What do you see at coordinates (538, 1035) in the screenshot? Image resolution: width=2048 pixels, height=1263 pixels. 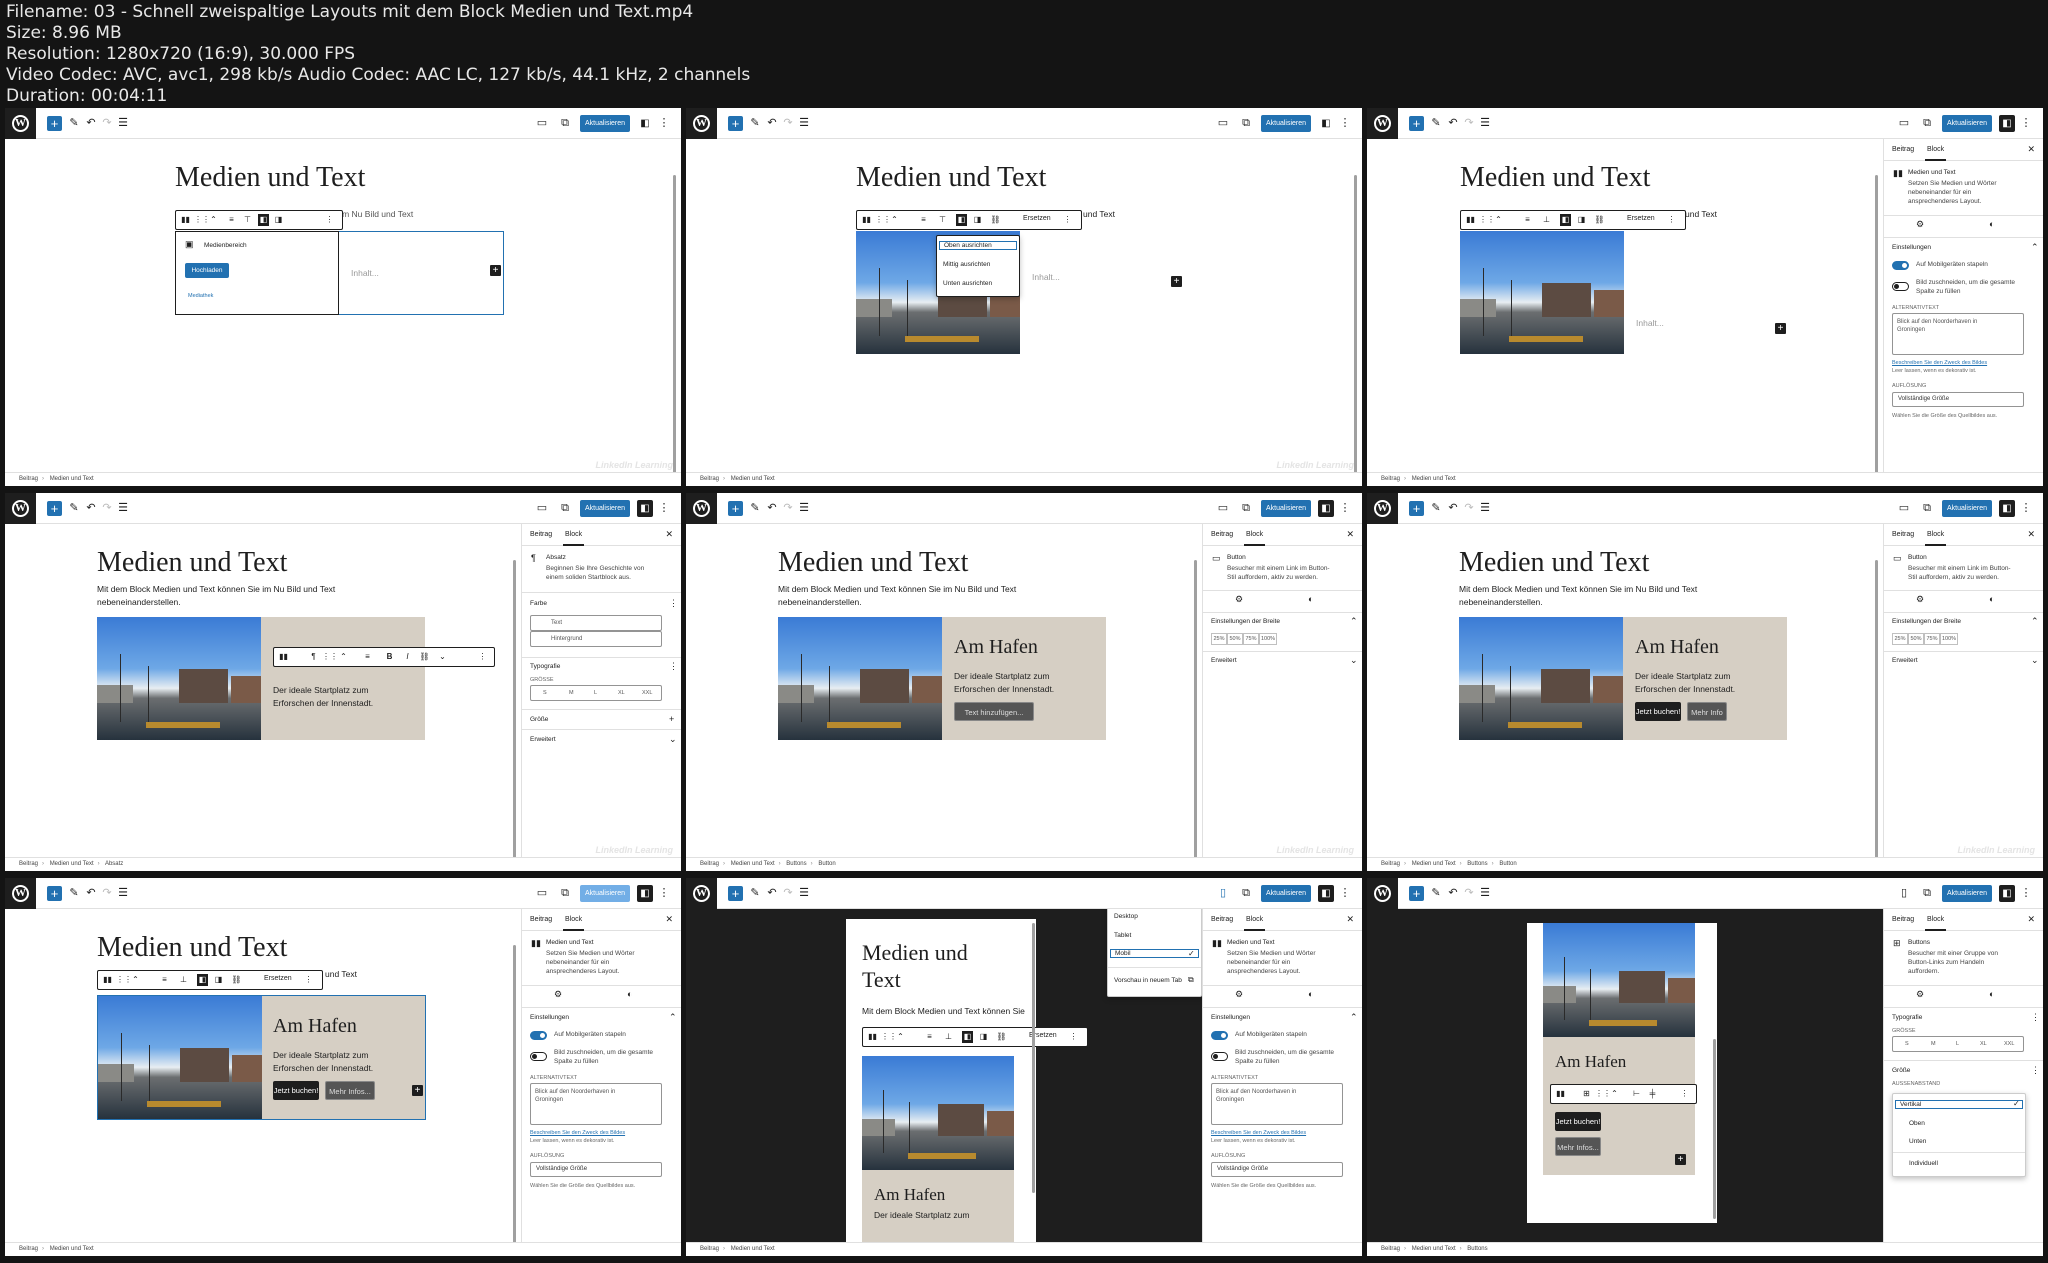 I see `stack-mobile-toggle` at bounding box center [538, 1035].